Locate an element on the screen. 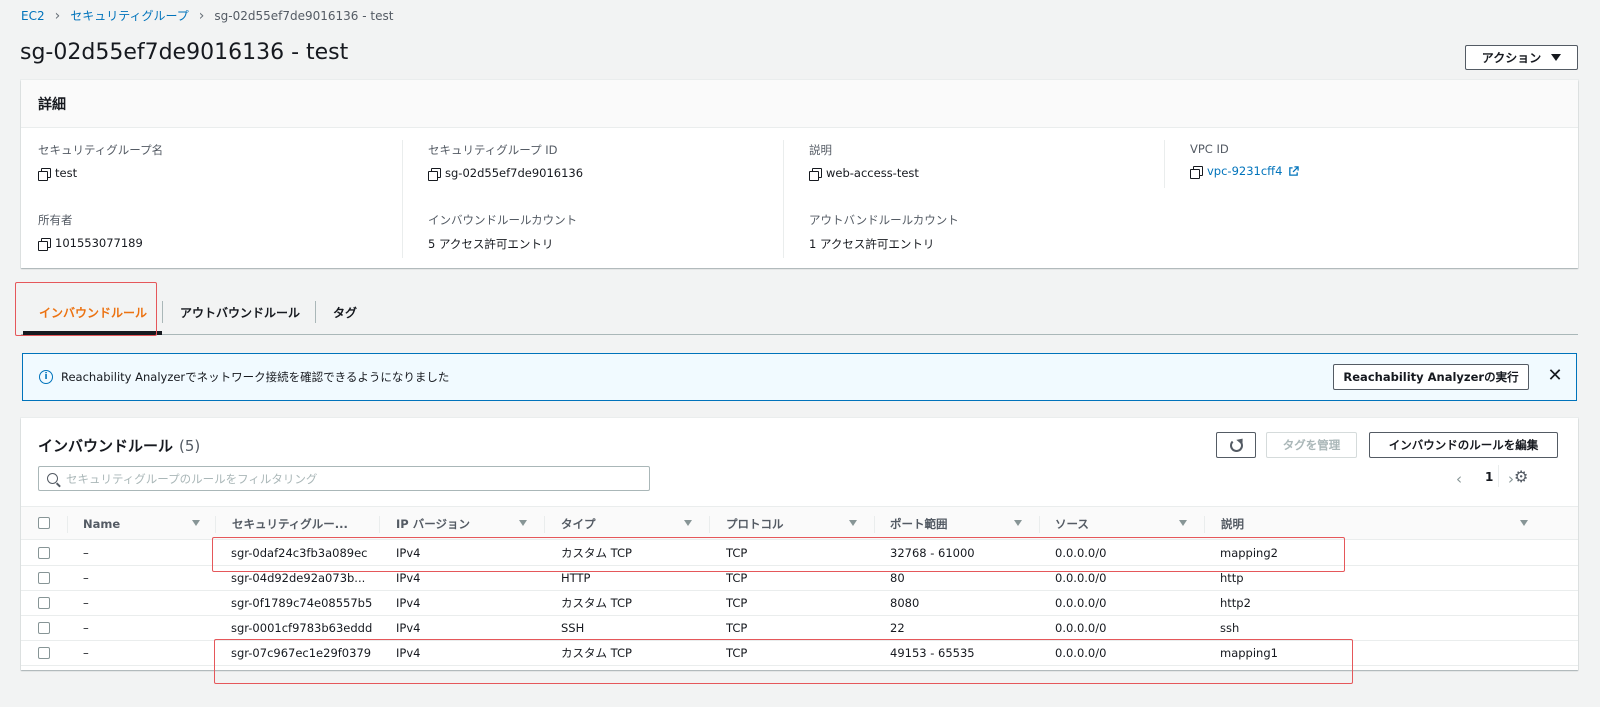 The width and height of the screenshot is (1600, 707). cell-type: HTTP is located at coordinates (576, 578).